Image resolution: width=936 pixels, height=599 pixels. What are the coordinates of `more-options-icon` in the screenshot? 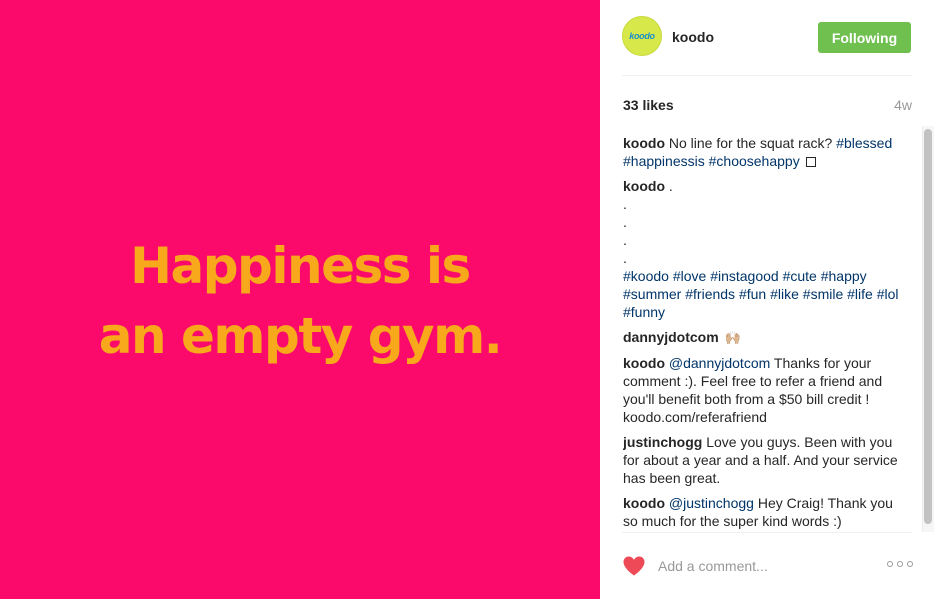 It's located at (900, 564).